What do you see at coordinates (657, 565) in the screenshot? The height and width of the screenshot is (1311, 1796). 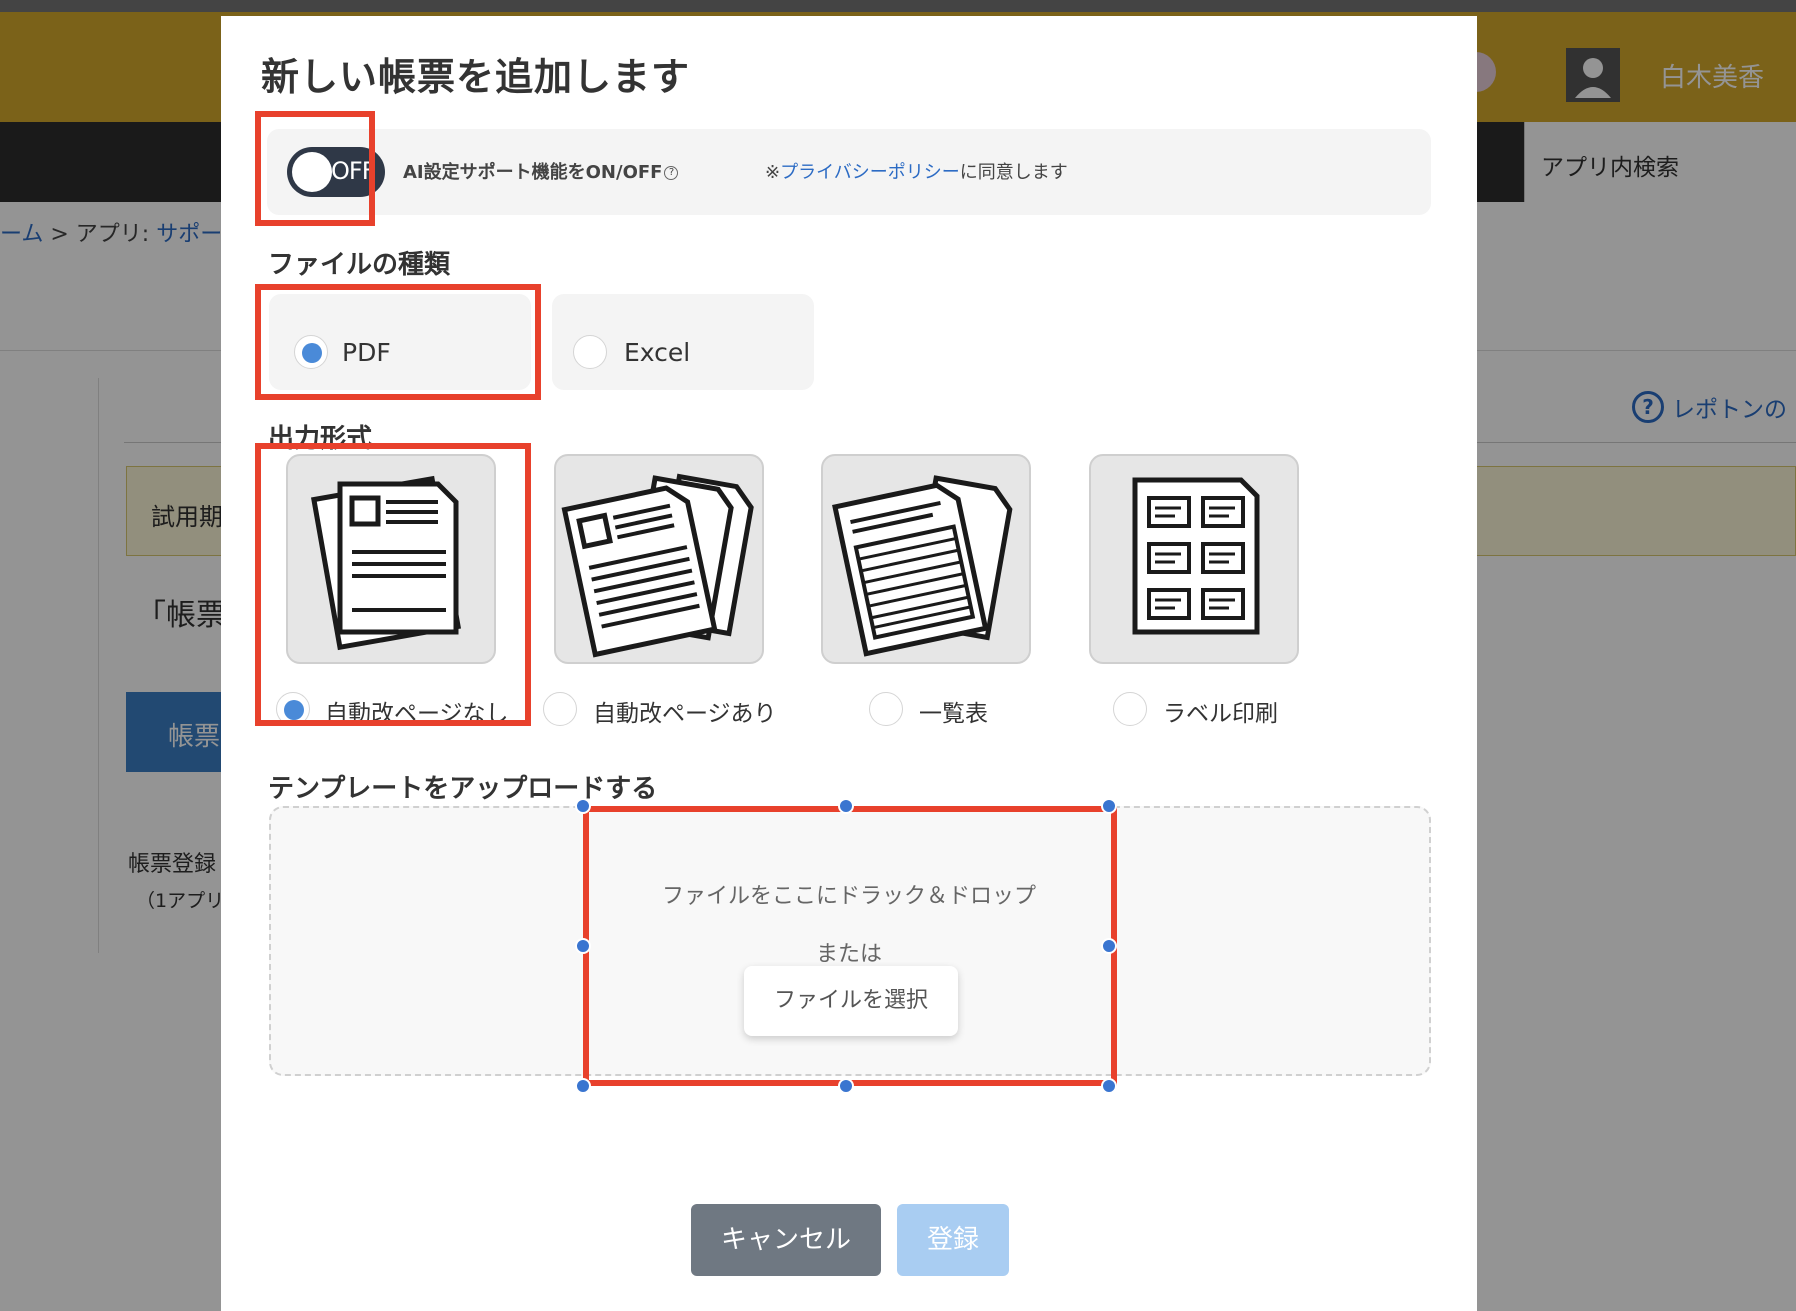 I see `multi-document-icon` at bounding box center [657, 565].